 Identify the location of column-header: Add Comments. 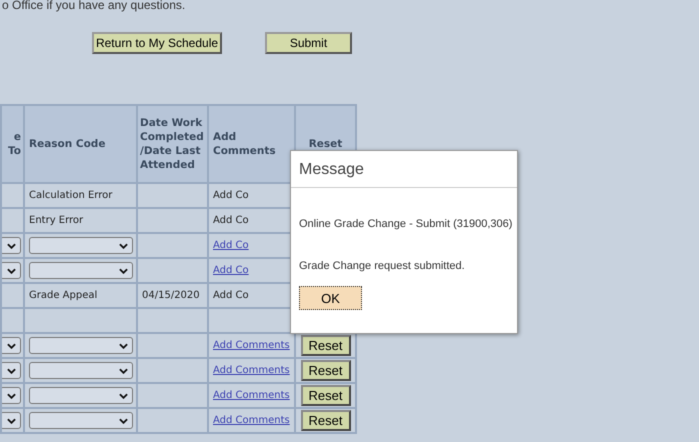
(251, 144).